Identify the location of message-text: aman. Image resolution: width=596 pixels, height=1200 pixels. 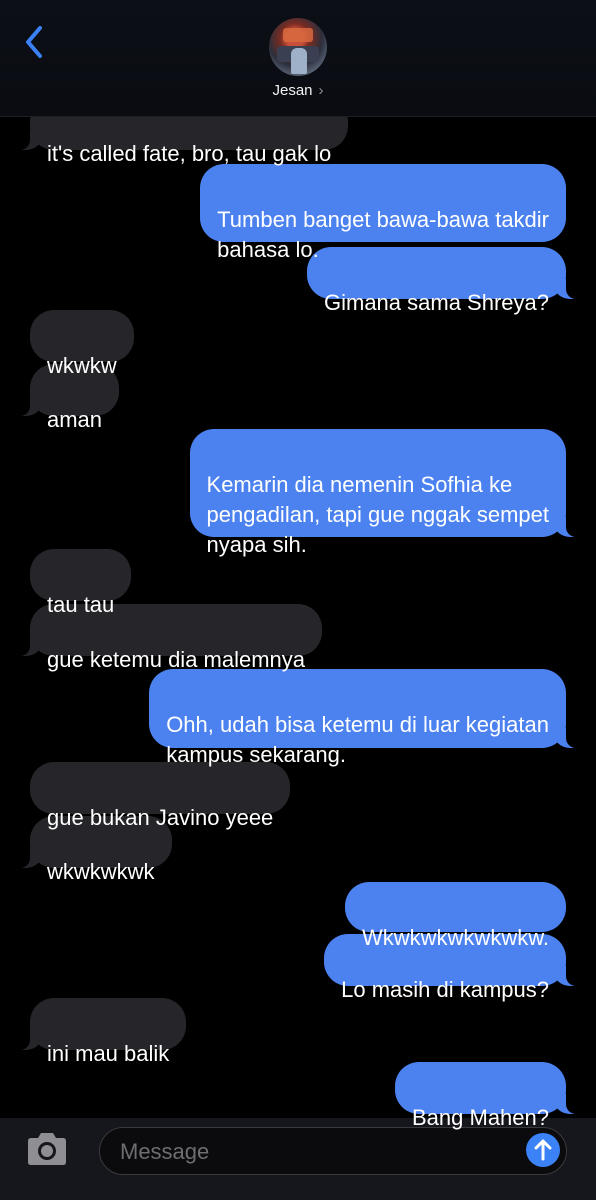
(75, 419).